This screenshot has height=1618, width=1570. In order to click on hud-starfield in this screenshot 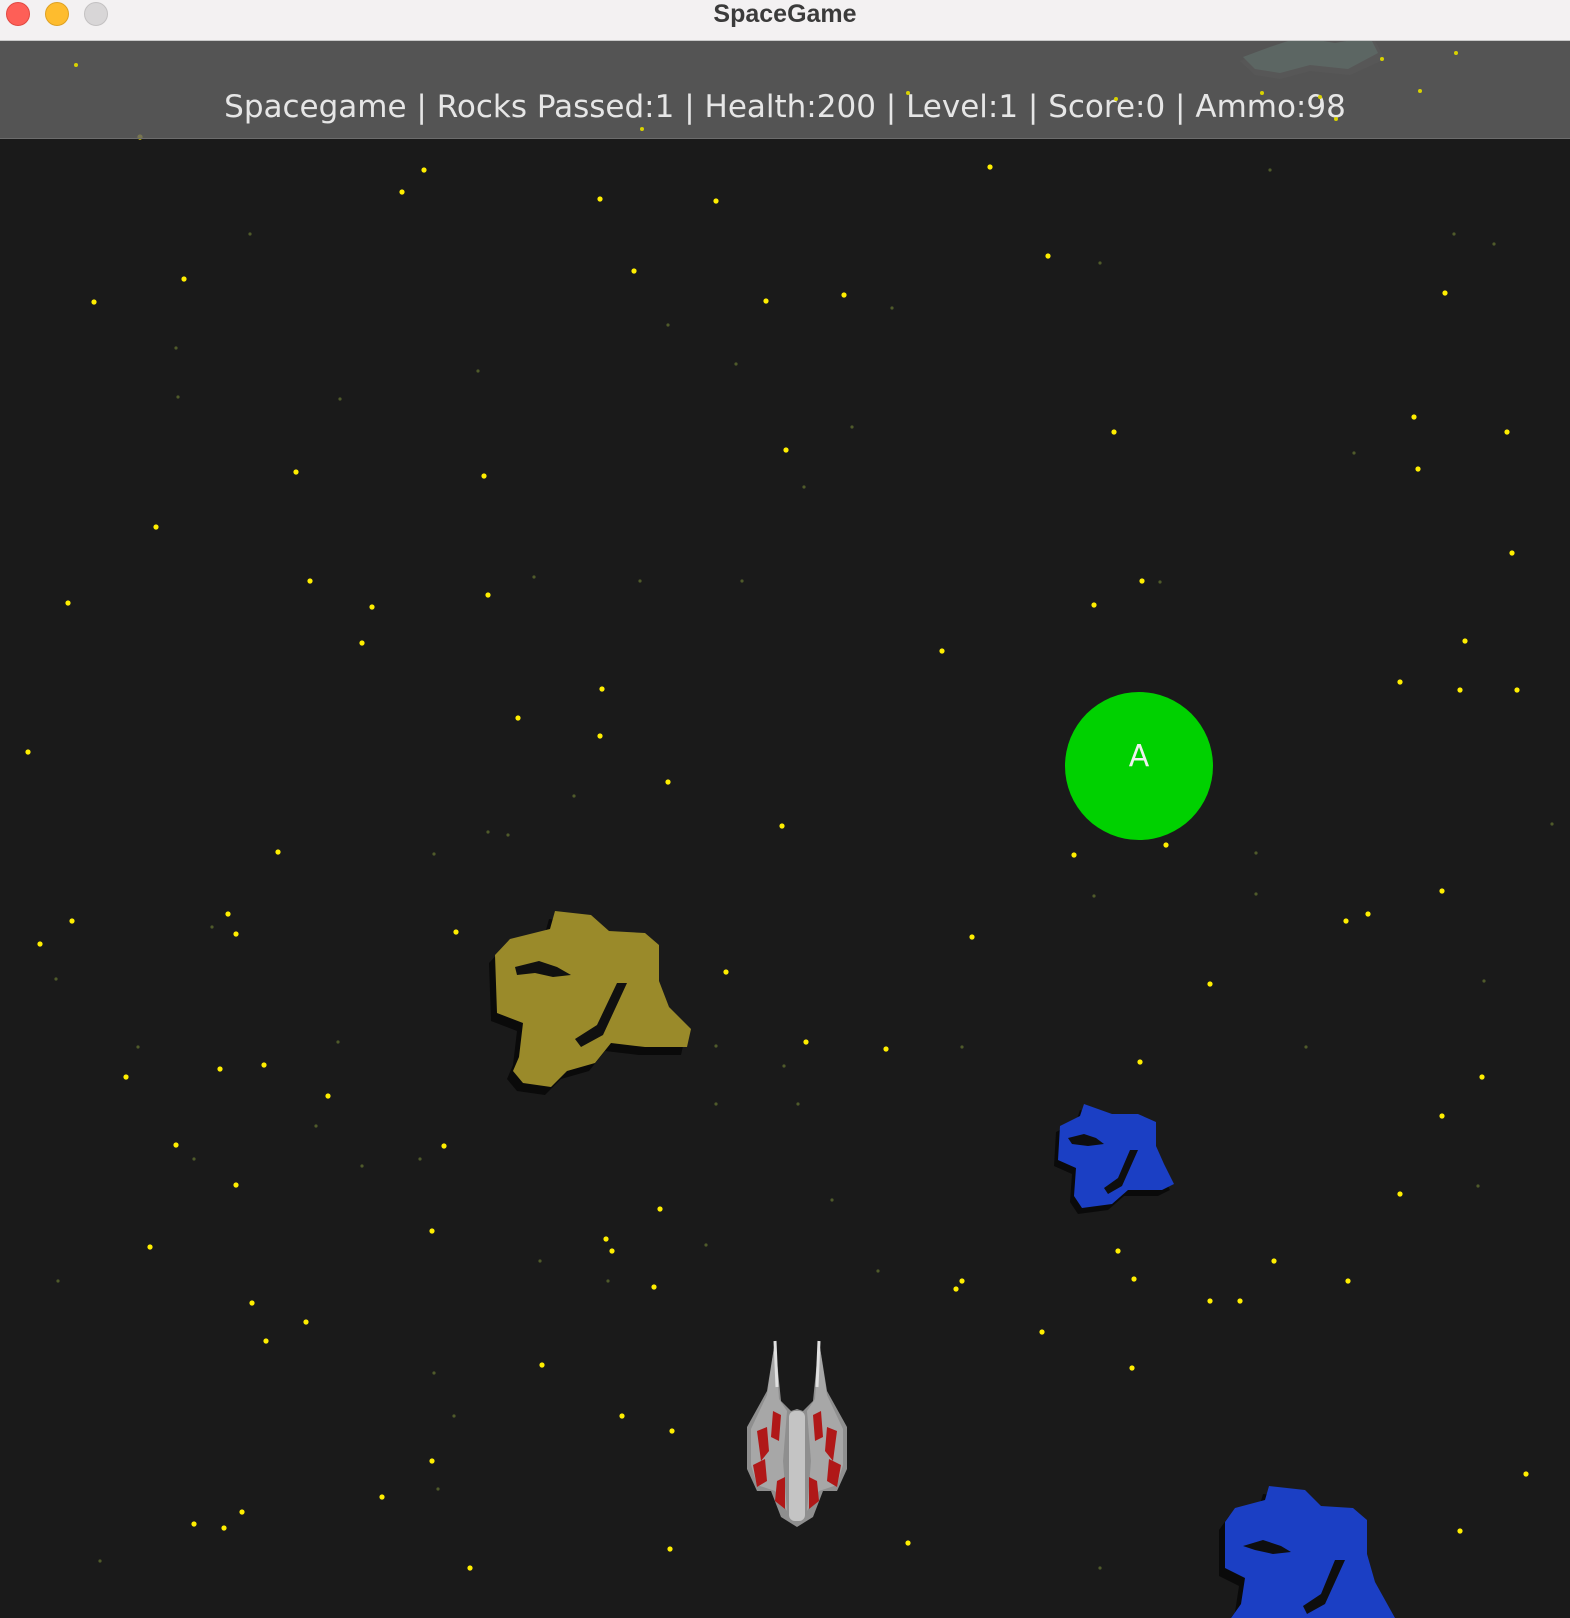, I will do `click(766, 91)`.